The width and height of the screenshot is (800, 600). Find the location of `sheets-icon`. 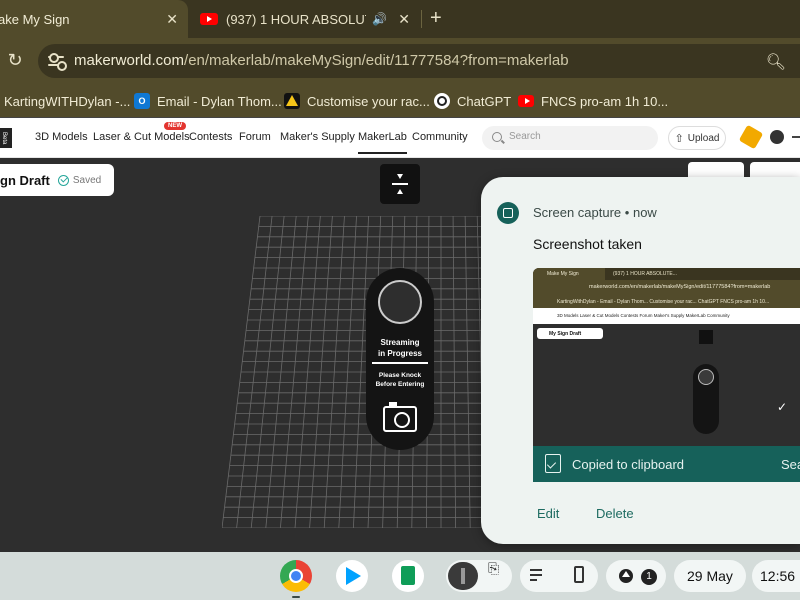

sheets-icon is located at coordinates (408, 576).